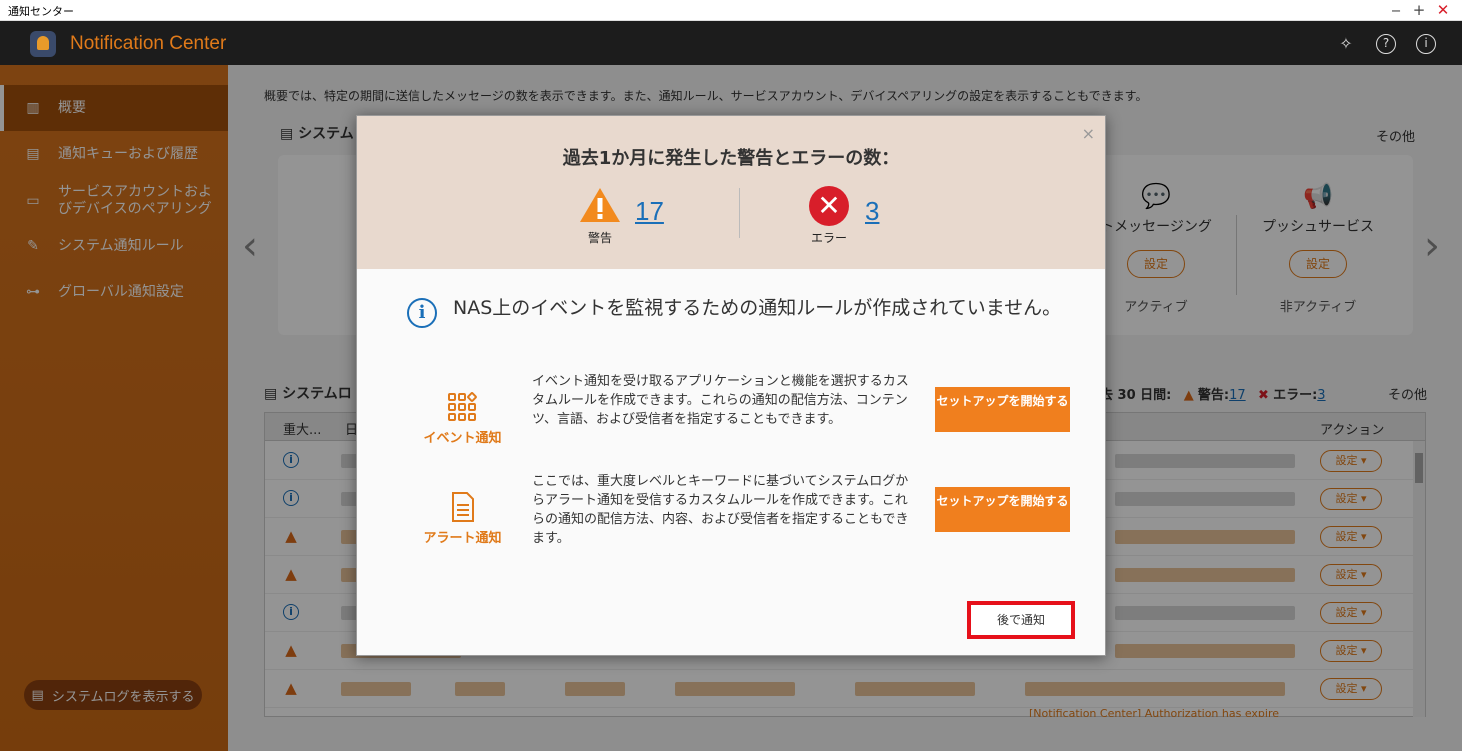 The image size is (1462, 751). I want to click on dialog-summary-panel: × 過去1か月に発生した警告とエラーの数： 17 警告 ✕ 3 エラー, so click(731, 192).